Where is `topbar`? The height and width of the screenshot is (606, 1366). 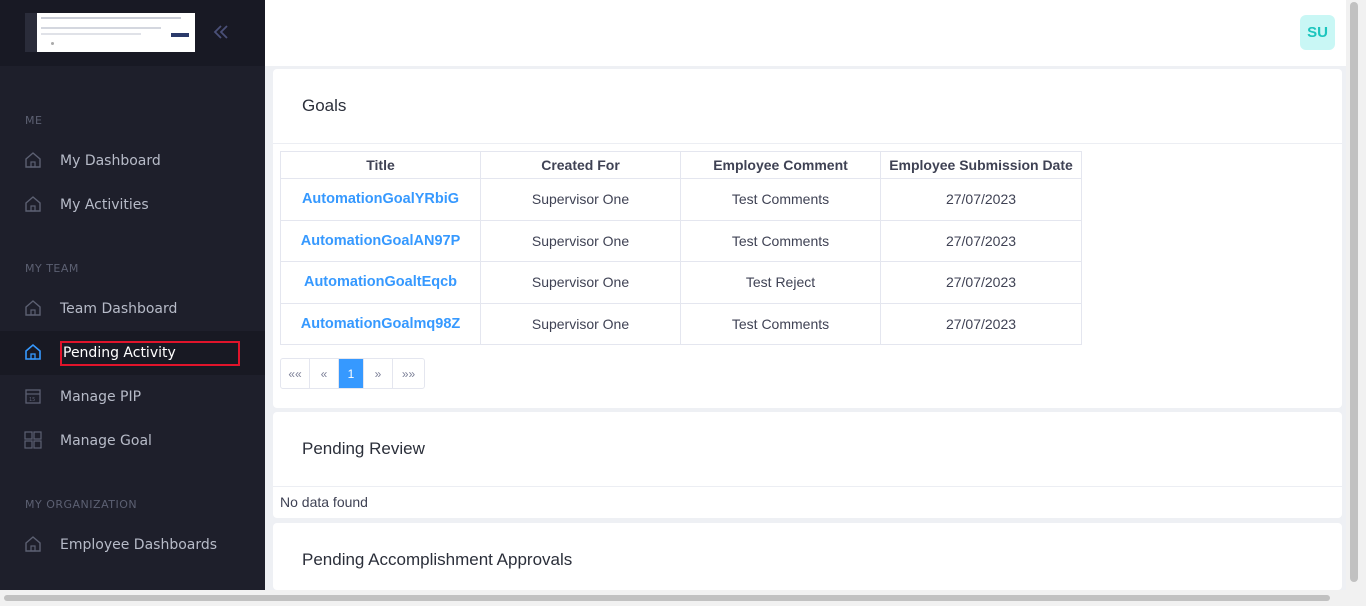 topbar is located at coordinates (805, 33).